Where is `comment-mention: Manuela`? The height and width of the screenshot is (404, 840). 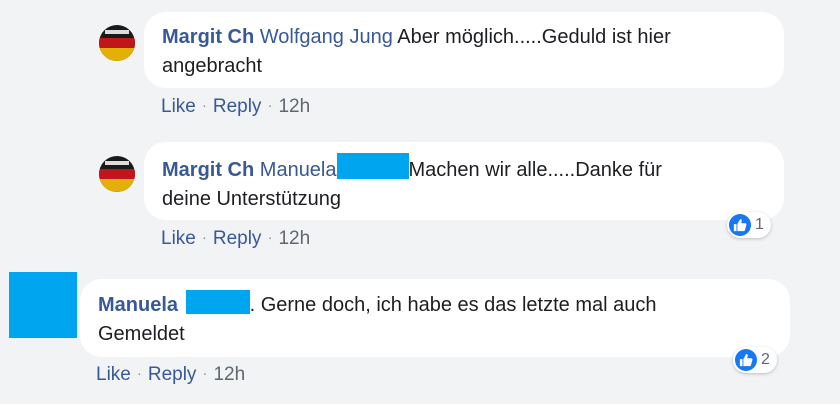 comment-mention: Manuela is located at coordinates (298, 170).